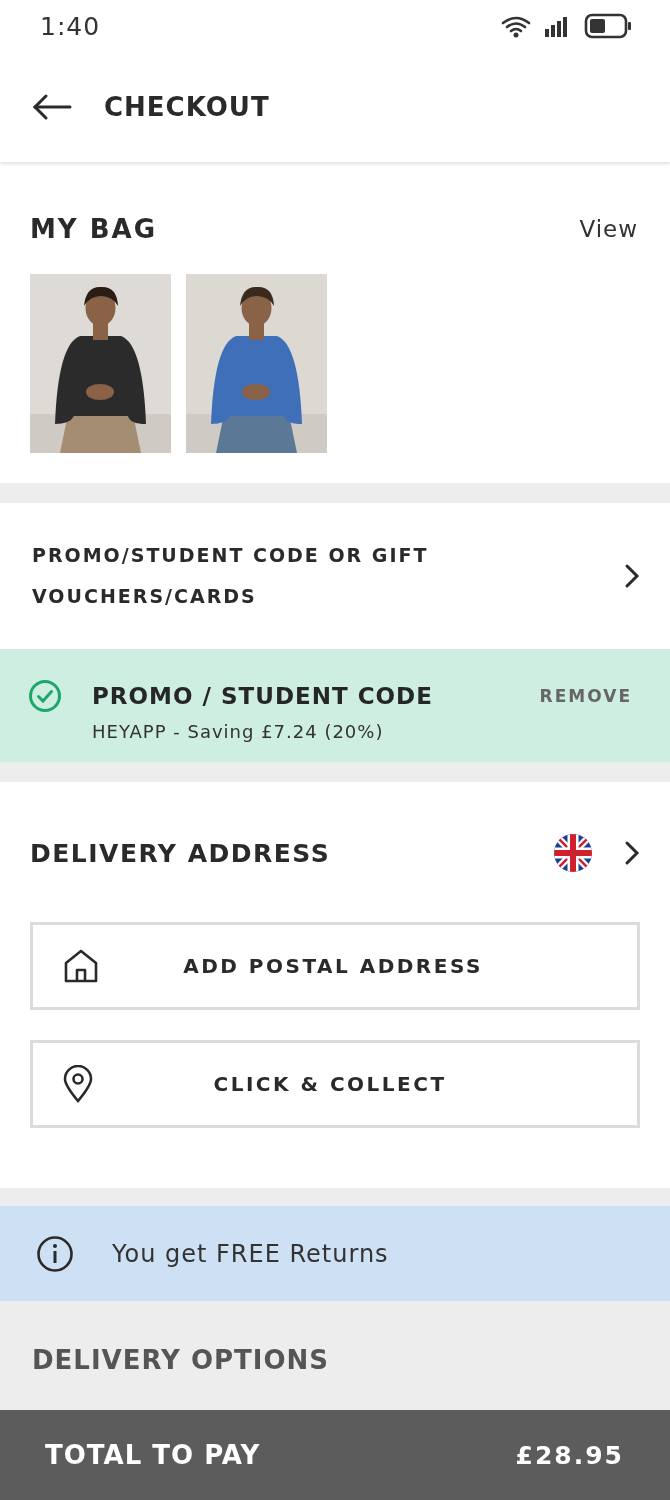 The image size is (670, 1500). What do you see at coordinates (45, 696) in the screenshot?
I see `check-circle-icon` at bounding box center [45, 696].